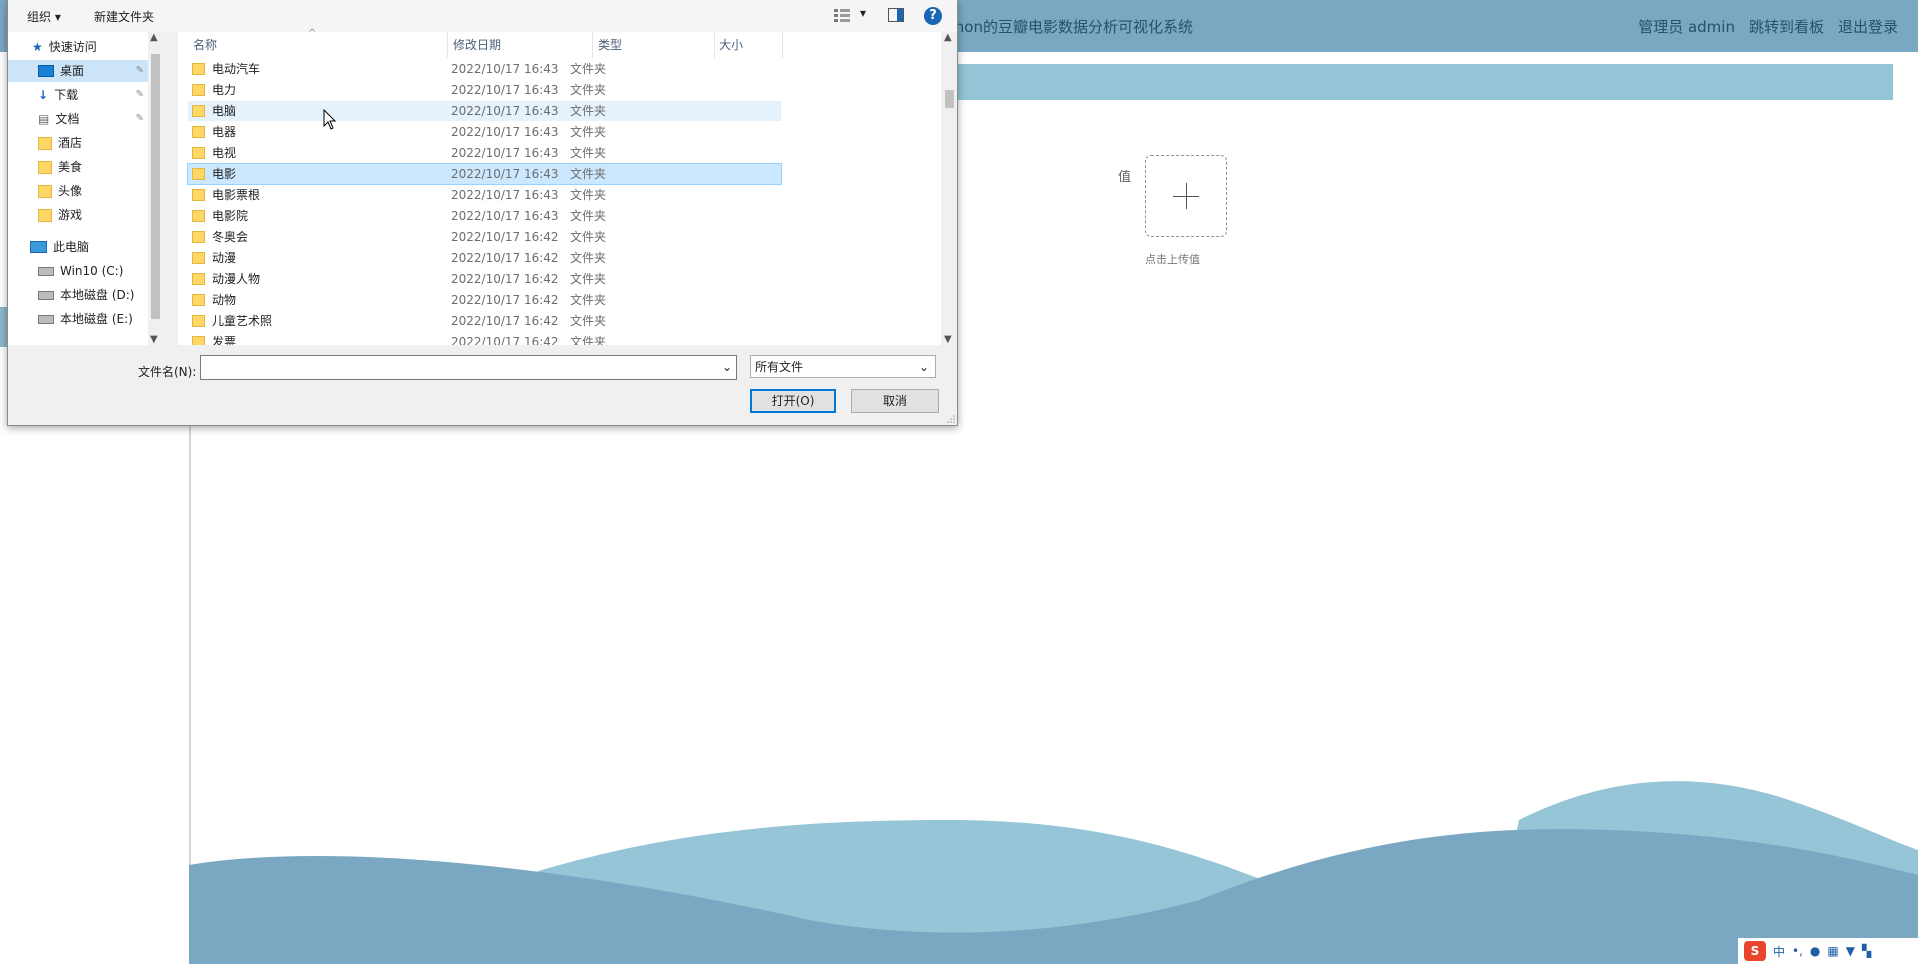 The width and height of the screenshot is (1918, 964). What do you see at coordinates (895, 401) in the screenshot?
I see `cancel-button: 取消` at bounding box center [895, 401].